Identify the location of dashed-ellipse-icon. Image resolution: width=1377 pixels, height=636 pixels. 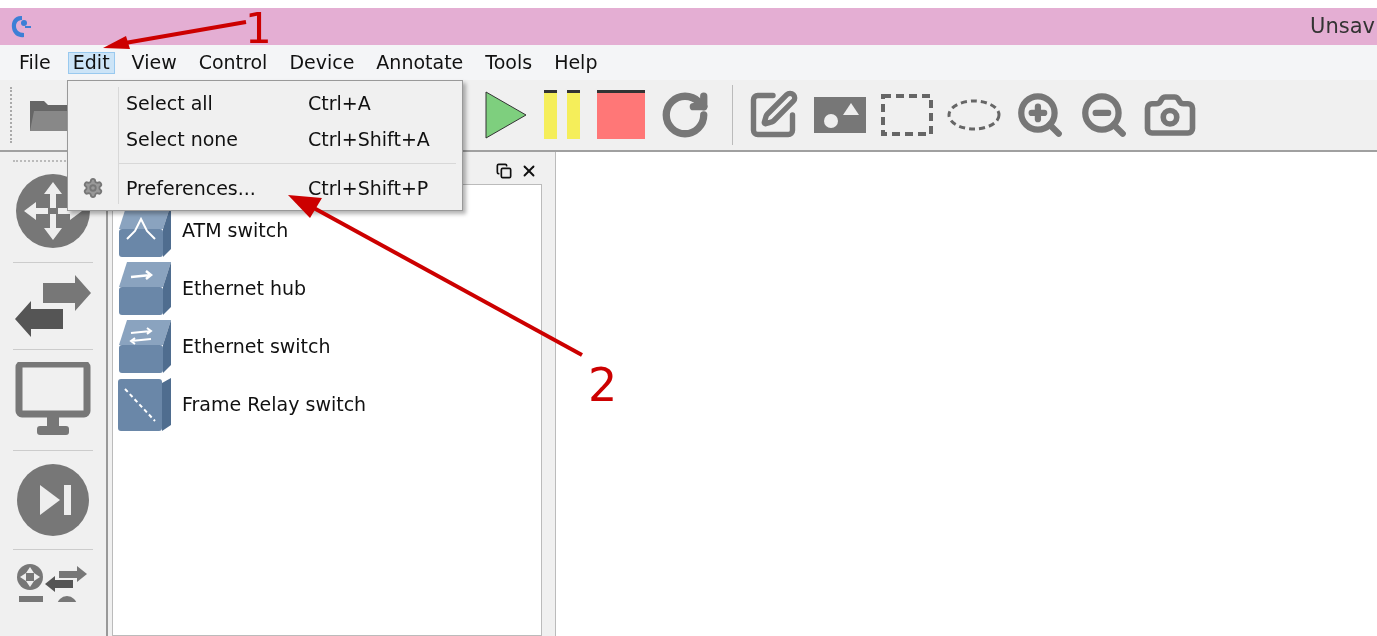
(974, 115).